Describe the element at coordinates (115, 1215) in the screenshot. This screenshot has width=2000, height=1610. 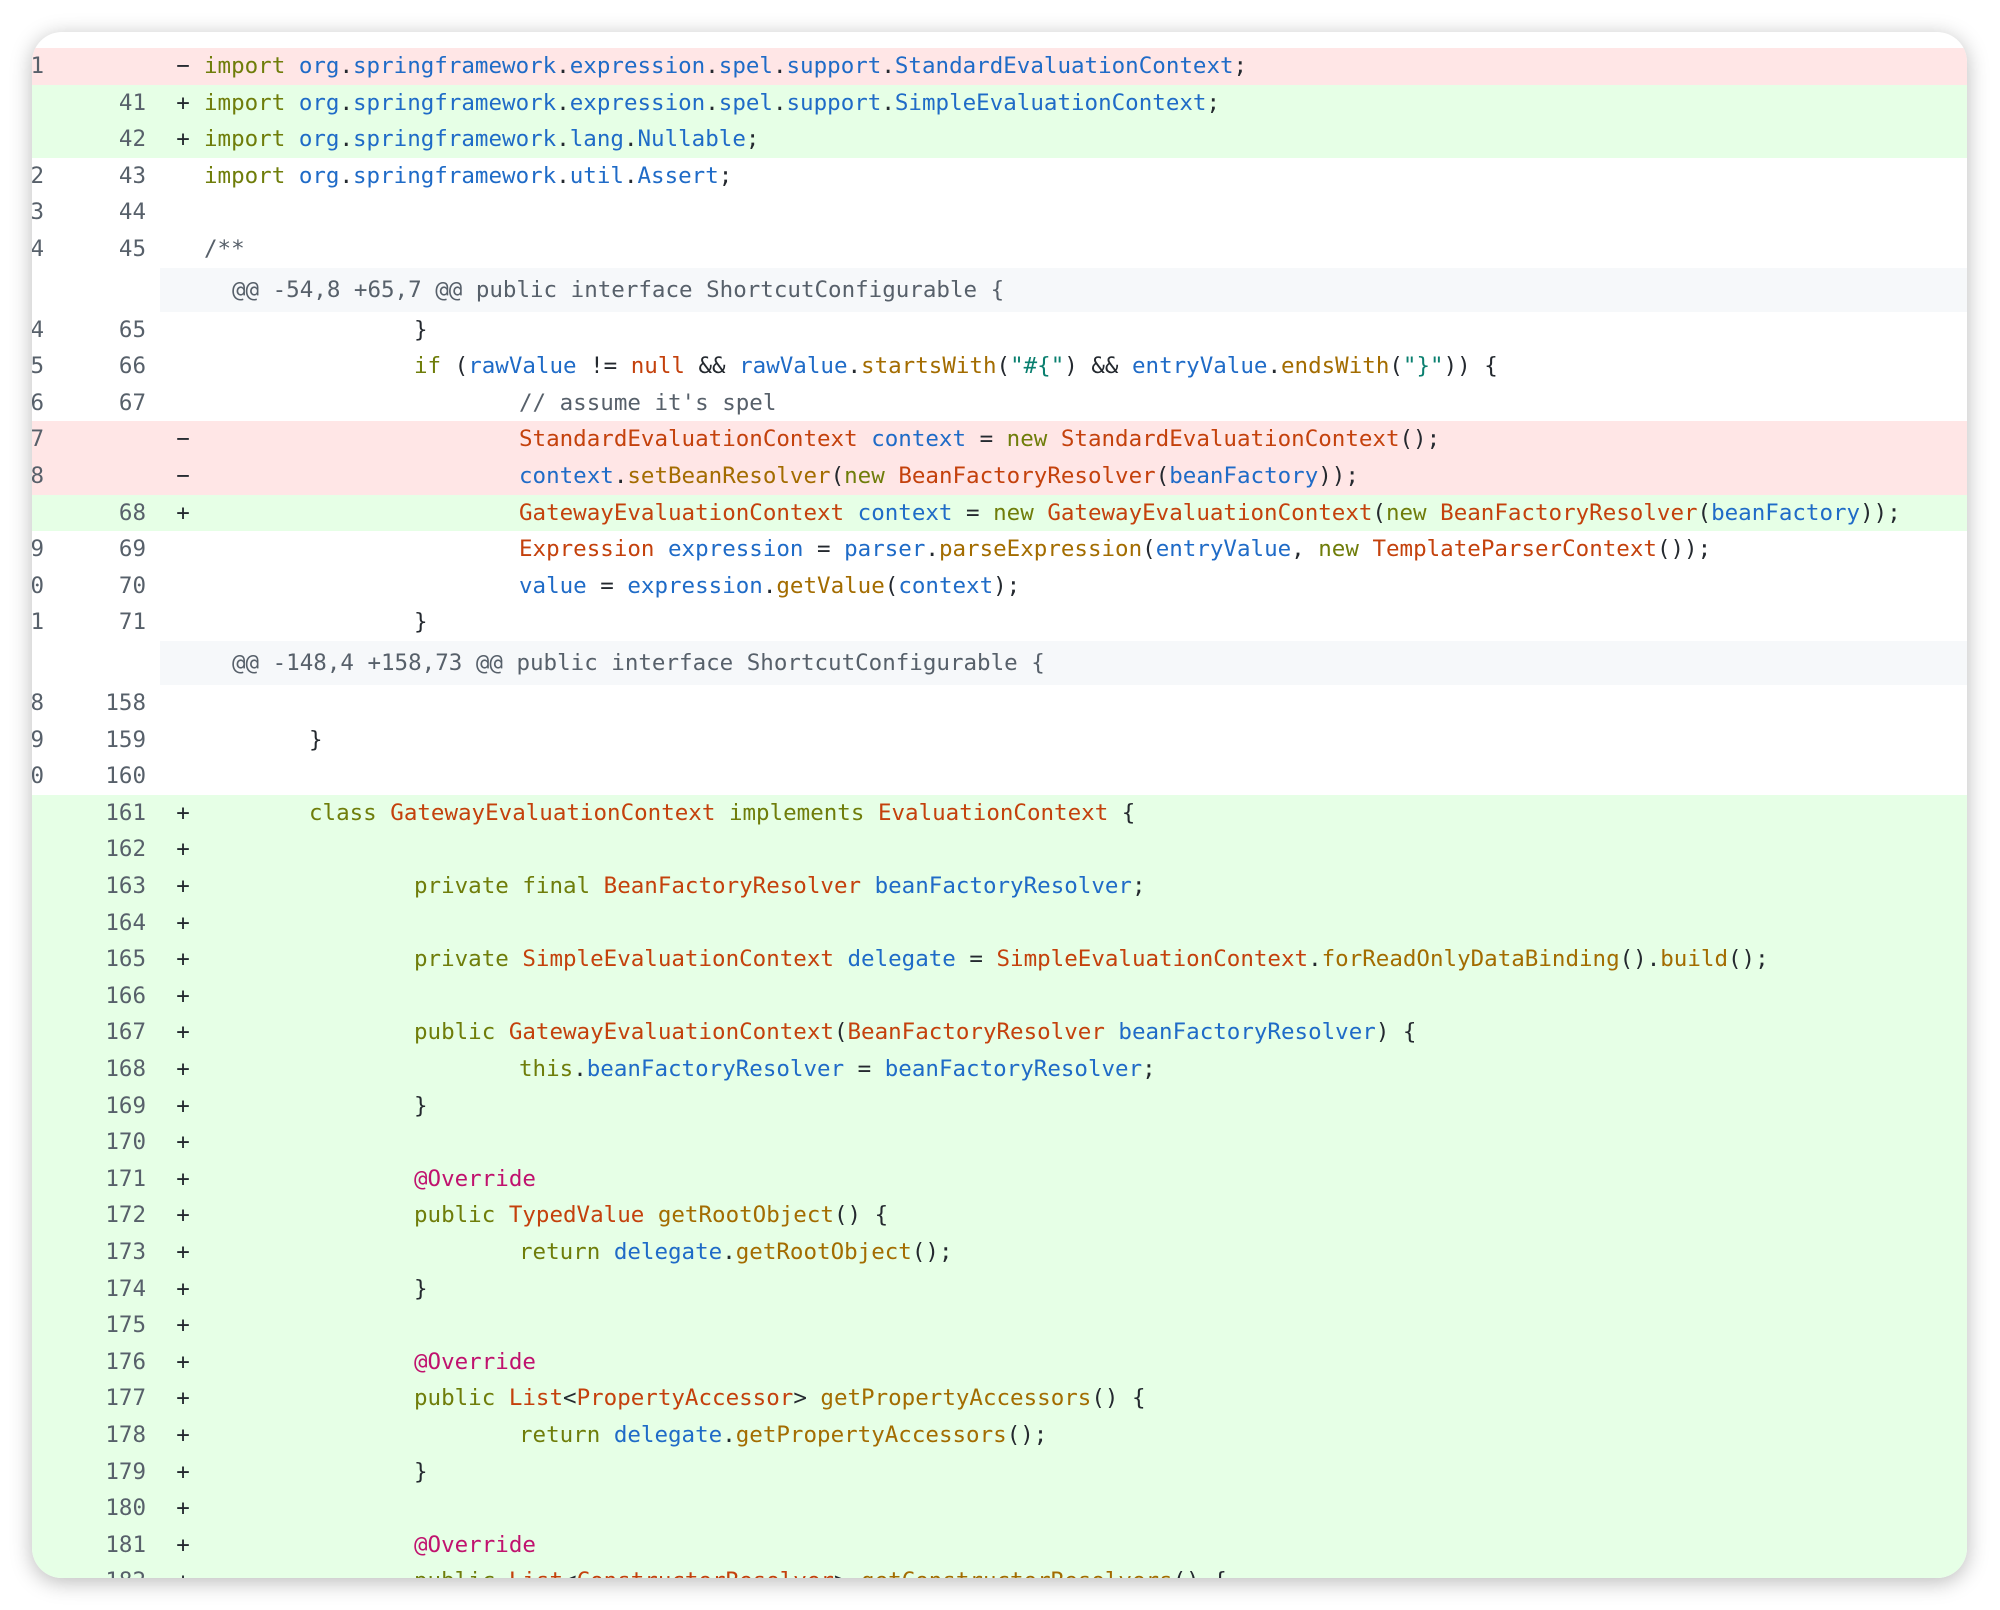
I see `new-line-number: 172` at that location.